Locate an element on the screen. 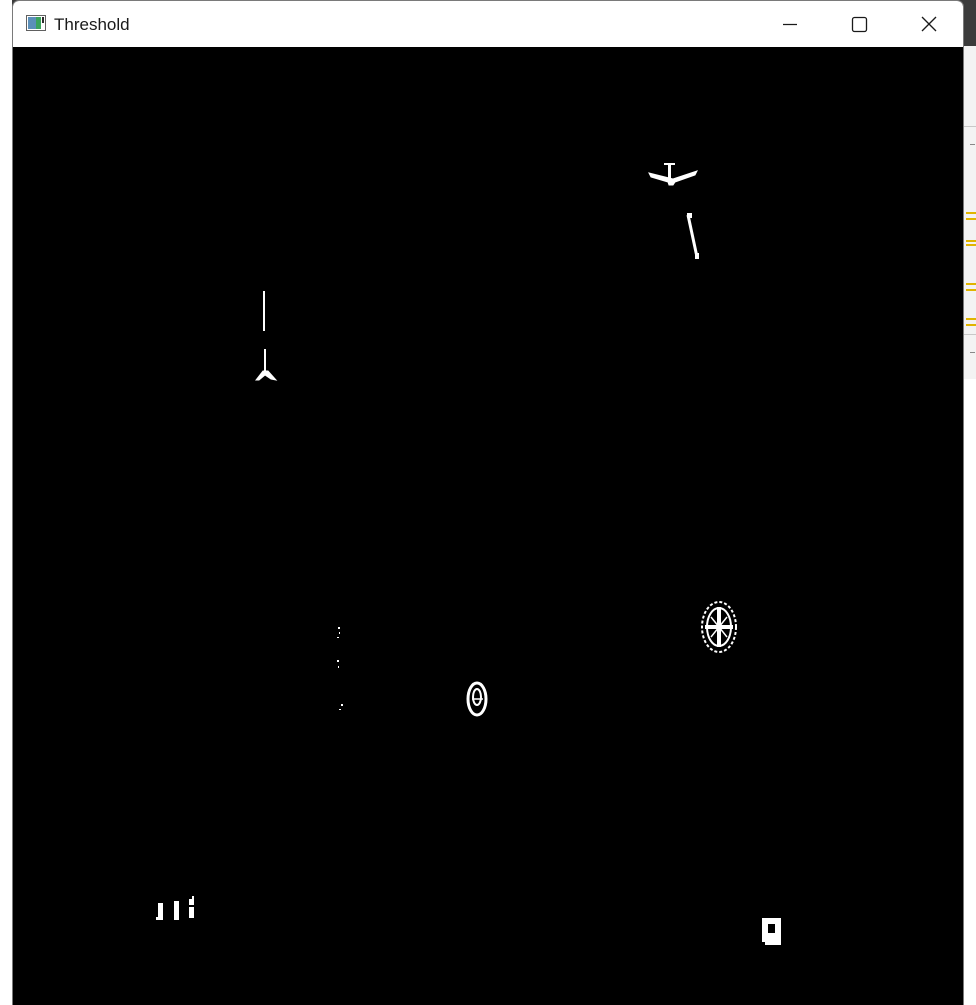  white-blob-bars is located at coordinates (175, 908).